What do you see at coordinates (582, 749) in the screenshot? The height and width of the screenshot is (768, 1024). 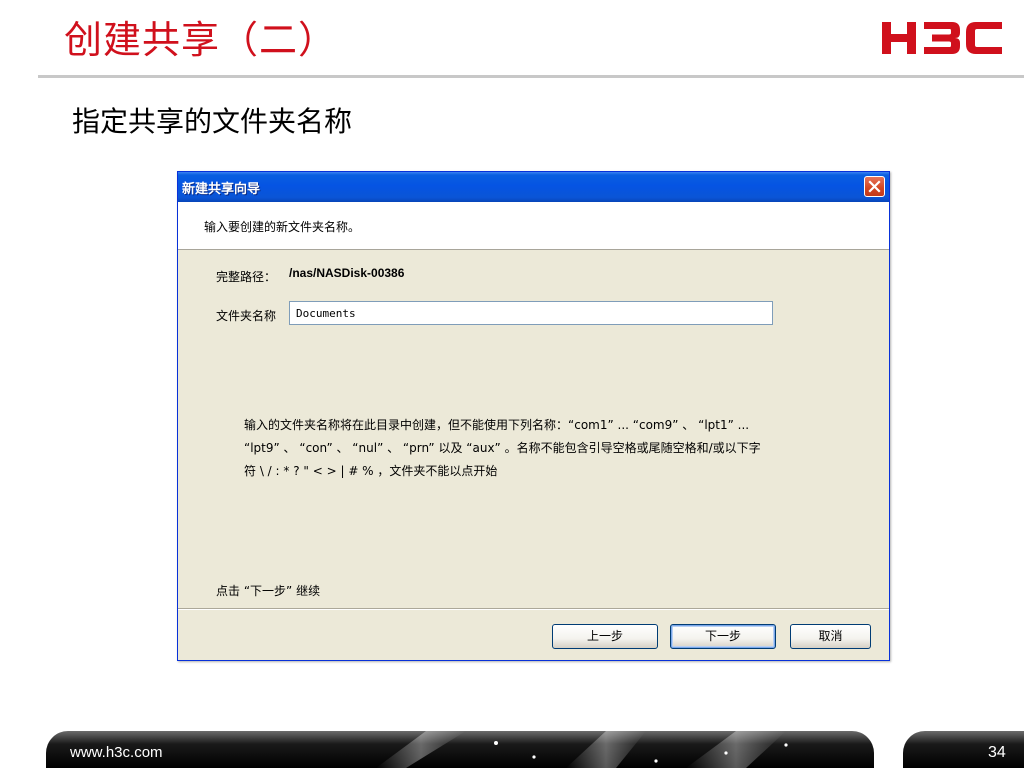 I see `footer-light-streaks` at bounding box center [582, 749].